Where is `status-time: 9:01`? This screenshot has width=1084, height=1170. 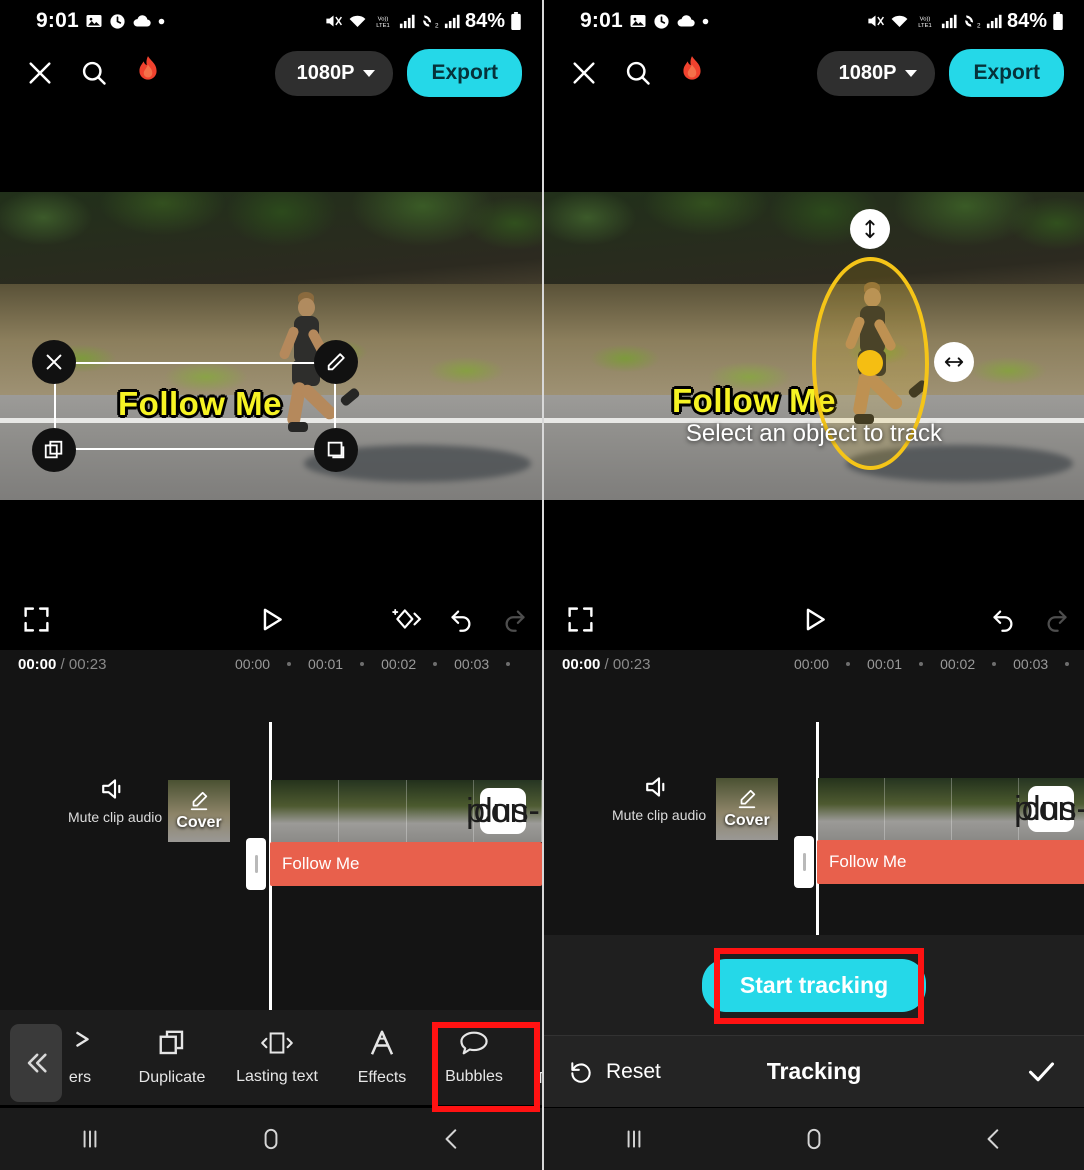 status-time: 9:01 is located at coordinates (57, 20).